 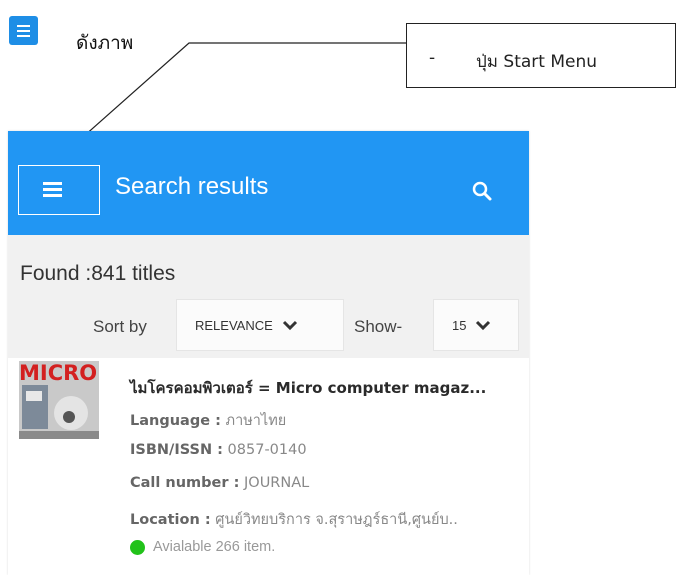 What do you see at coordinates (234, 325) in the screenshot?
I see `sort-value: RELEVANCE` at bounding box center [234, 325].